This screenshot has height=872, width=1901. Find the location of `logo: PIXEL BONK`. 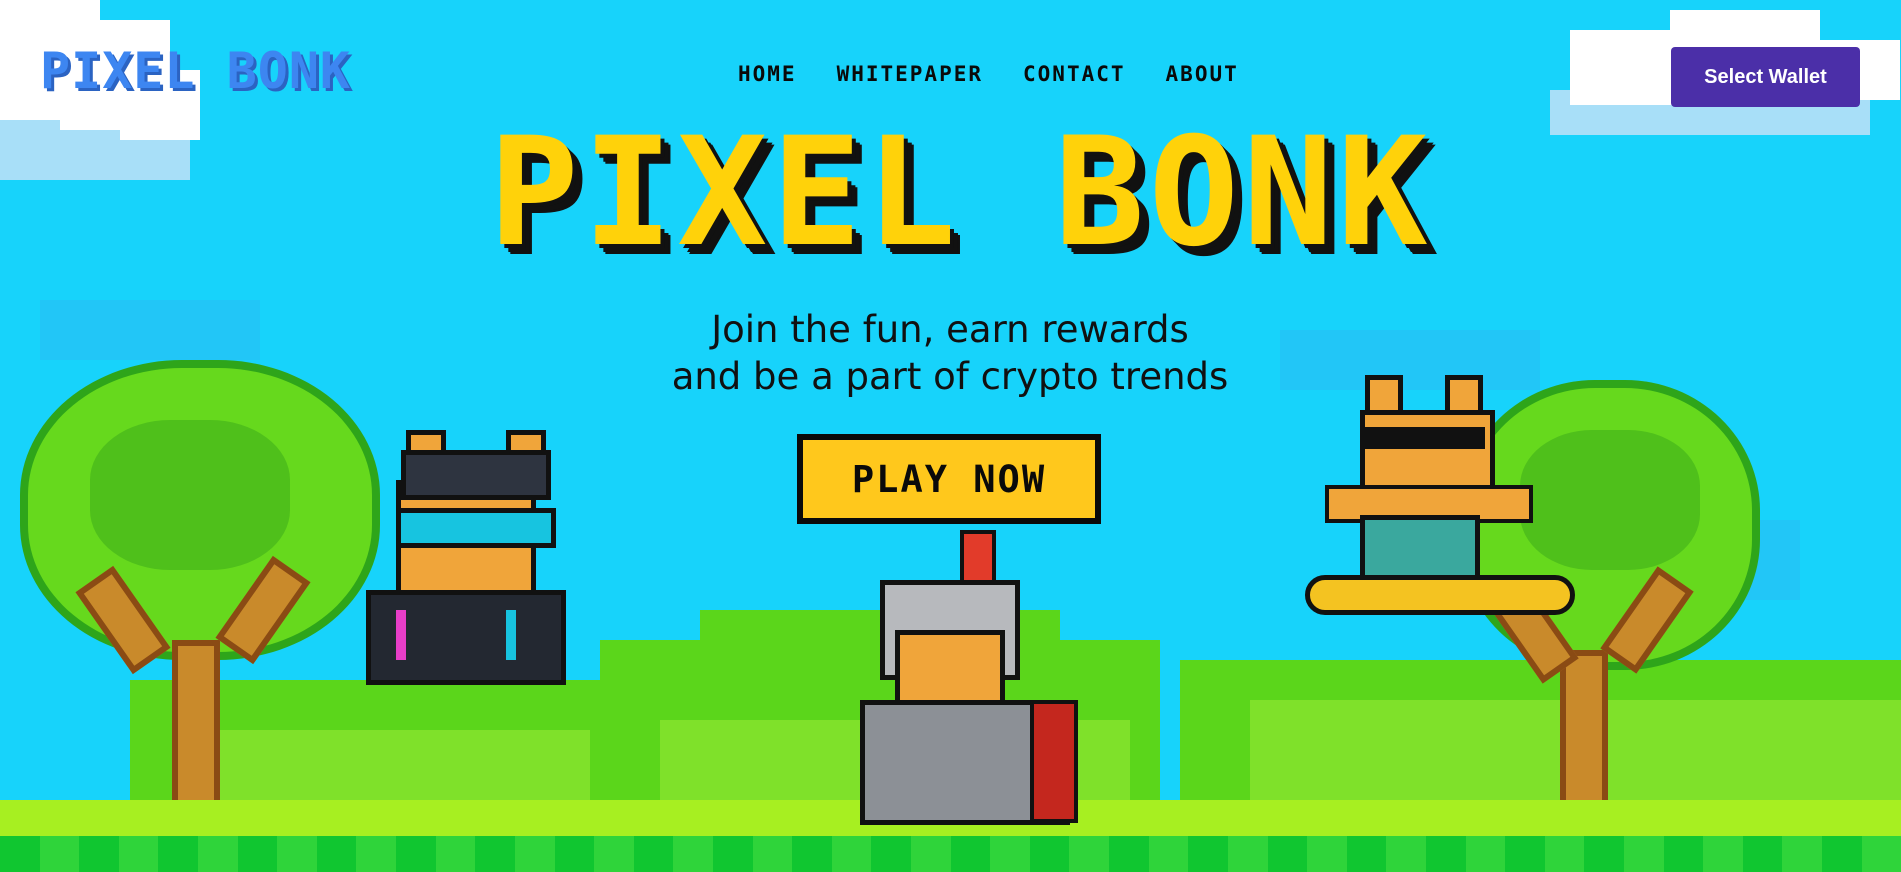

logo: PIXEL BONK is located at coordinates (195, 71).